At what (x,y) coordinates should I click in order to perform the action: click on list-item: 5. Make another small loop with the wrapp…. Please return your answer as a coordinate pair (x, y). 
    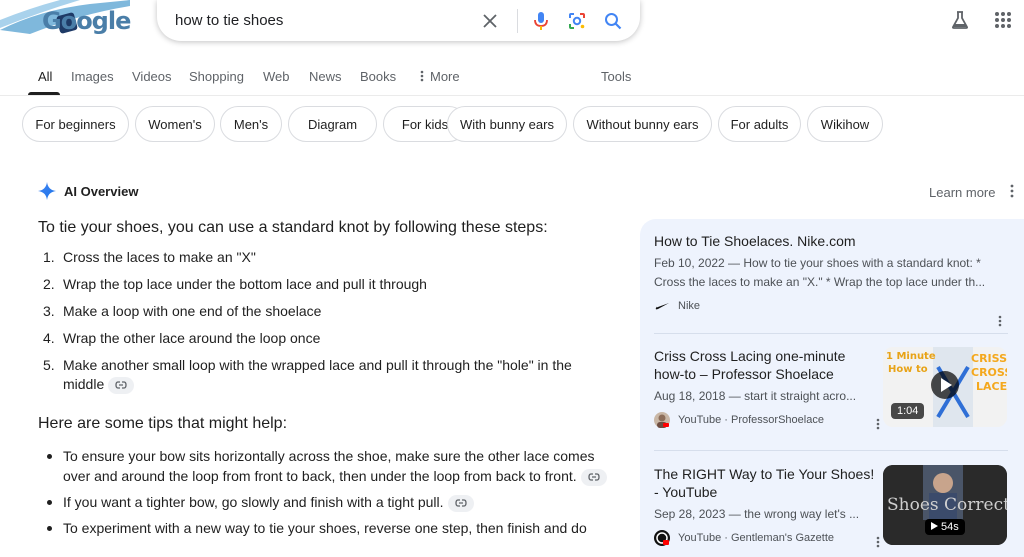
    Looking at the image, I should click on (307, 375).